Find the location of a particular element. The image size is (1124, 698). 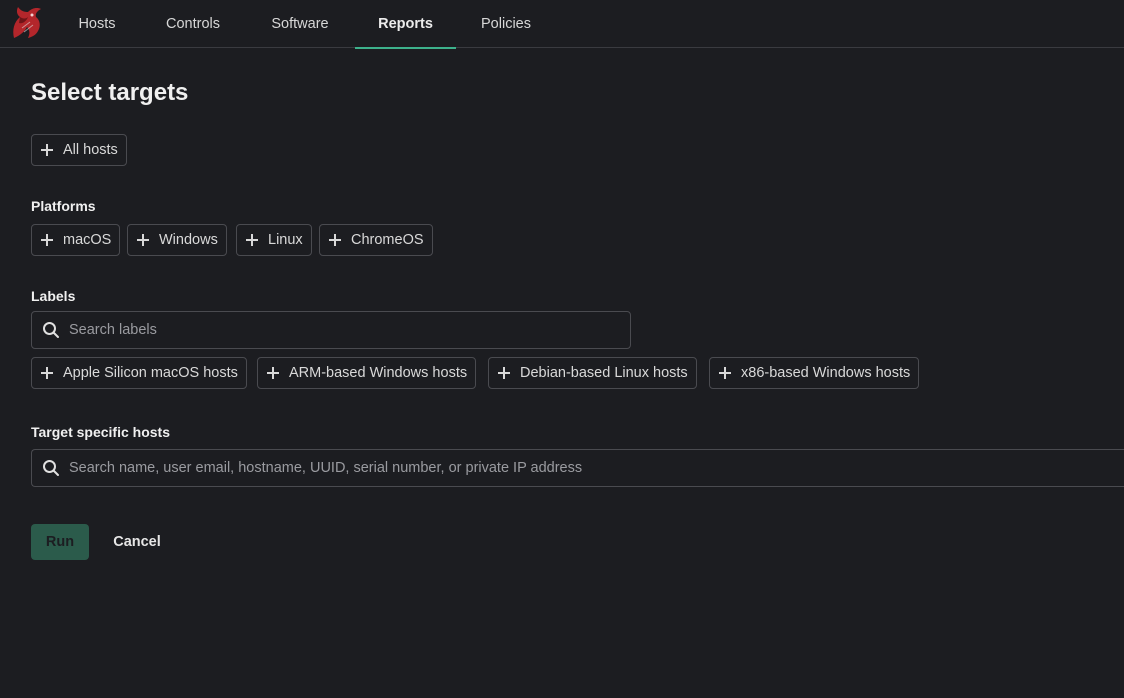

labels-heading: Labels is located at coordinates (53, 296).